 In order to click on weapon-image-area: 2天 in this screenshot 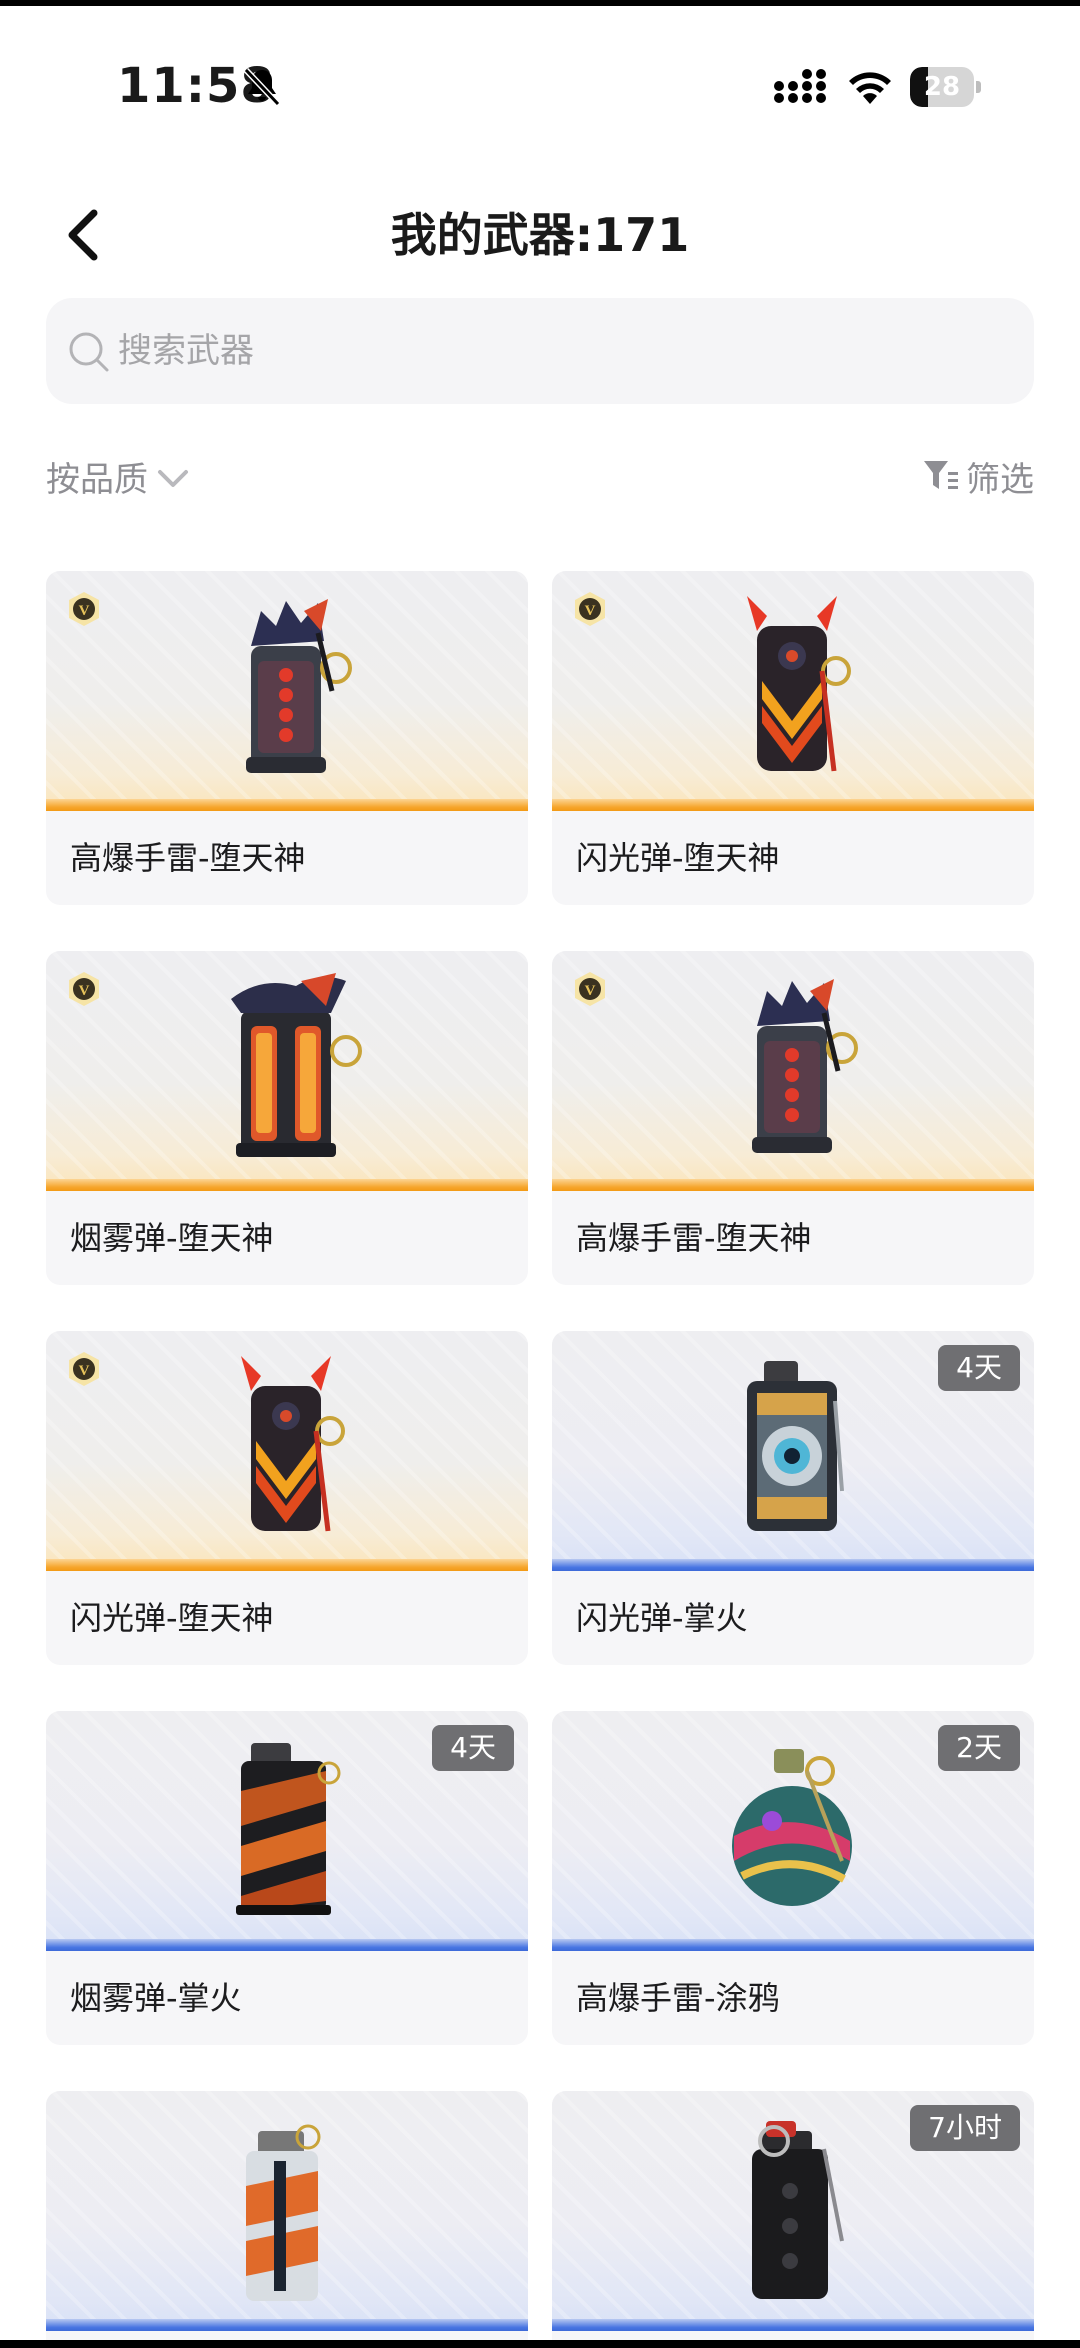, I will do `click(793, 1831)`.